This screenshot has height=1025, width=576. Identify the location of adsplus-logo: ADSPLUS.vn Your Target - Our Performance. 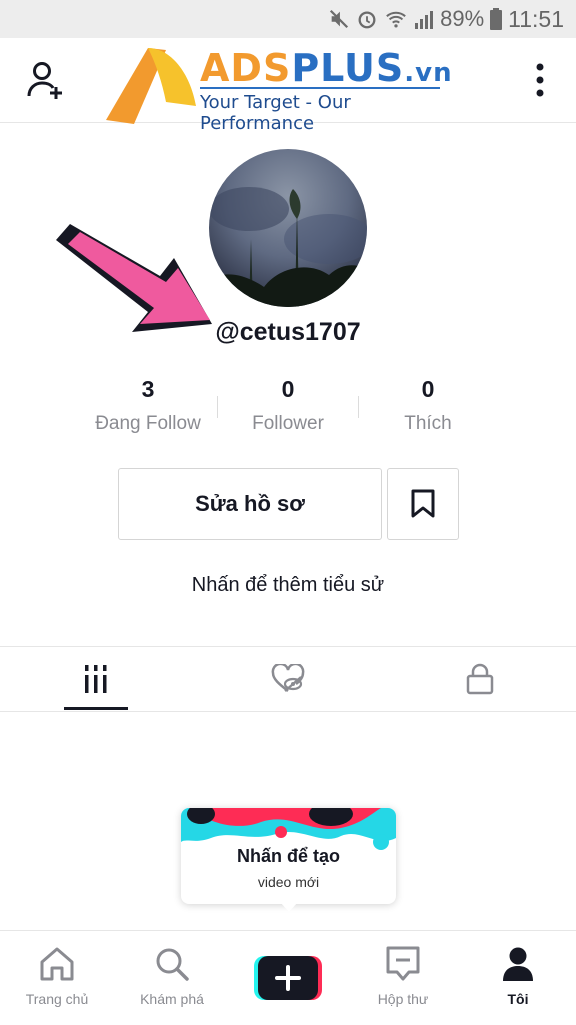
(284, 88).